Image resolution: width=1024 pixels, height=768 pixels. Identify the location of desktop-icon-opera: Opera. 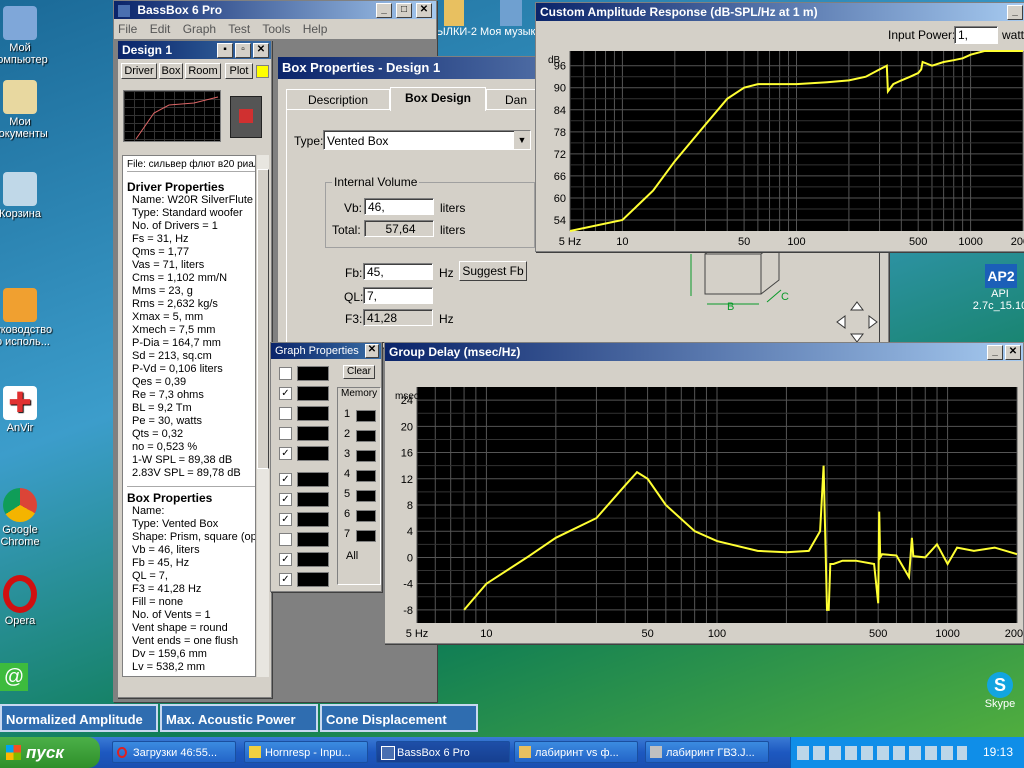
(27, 601).